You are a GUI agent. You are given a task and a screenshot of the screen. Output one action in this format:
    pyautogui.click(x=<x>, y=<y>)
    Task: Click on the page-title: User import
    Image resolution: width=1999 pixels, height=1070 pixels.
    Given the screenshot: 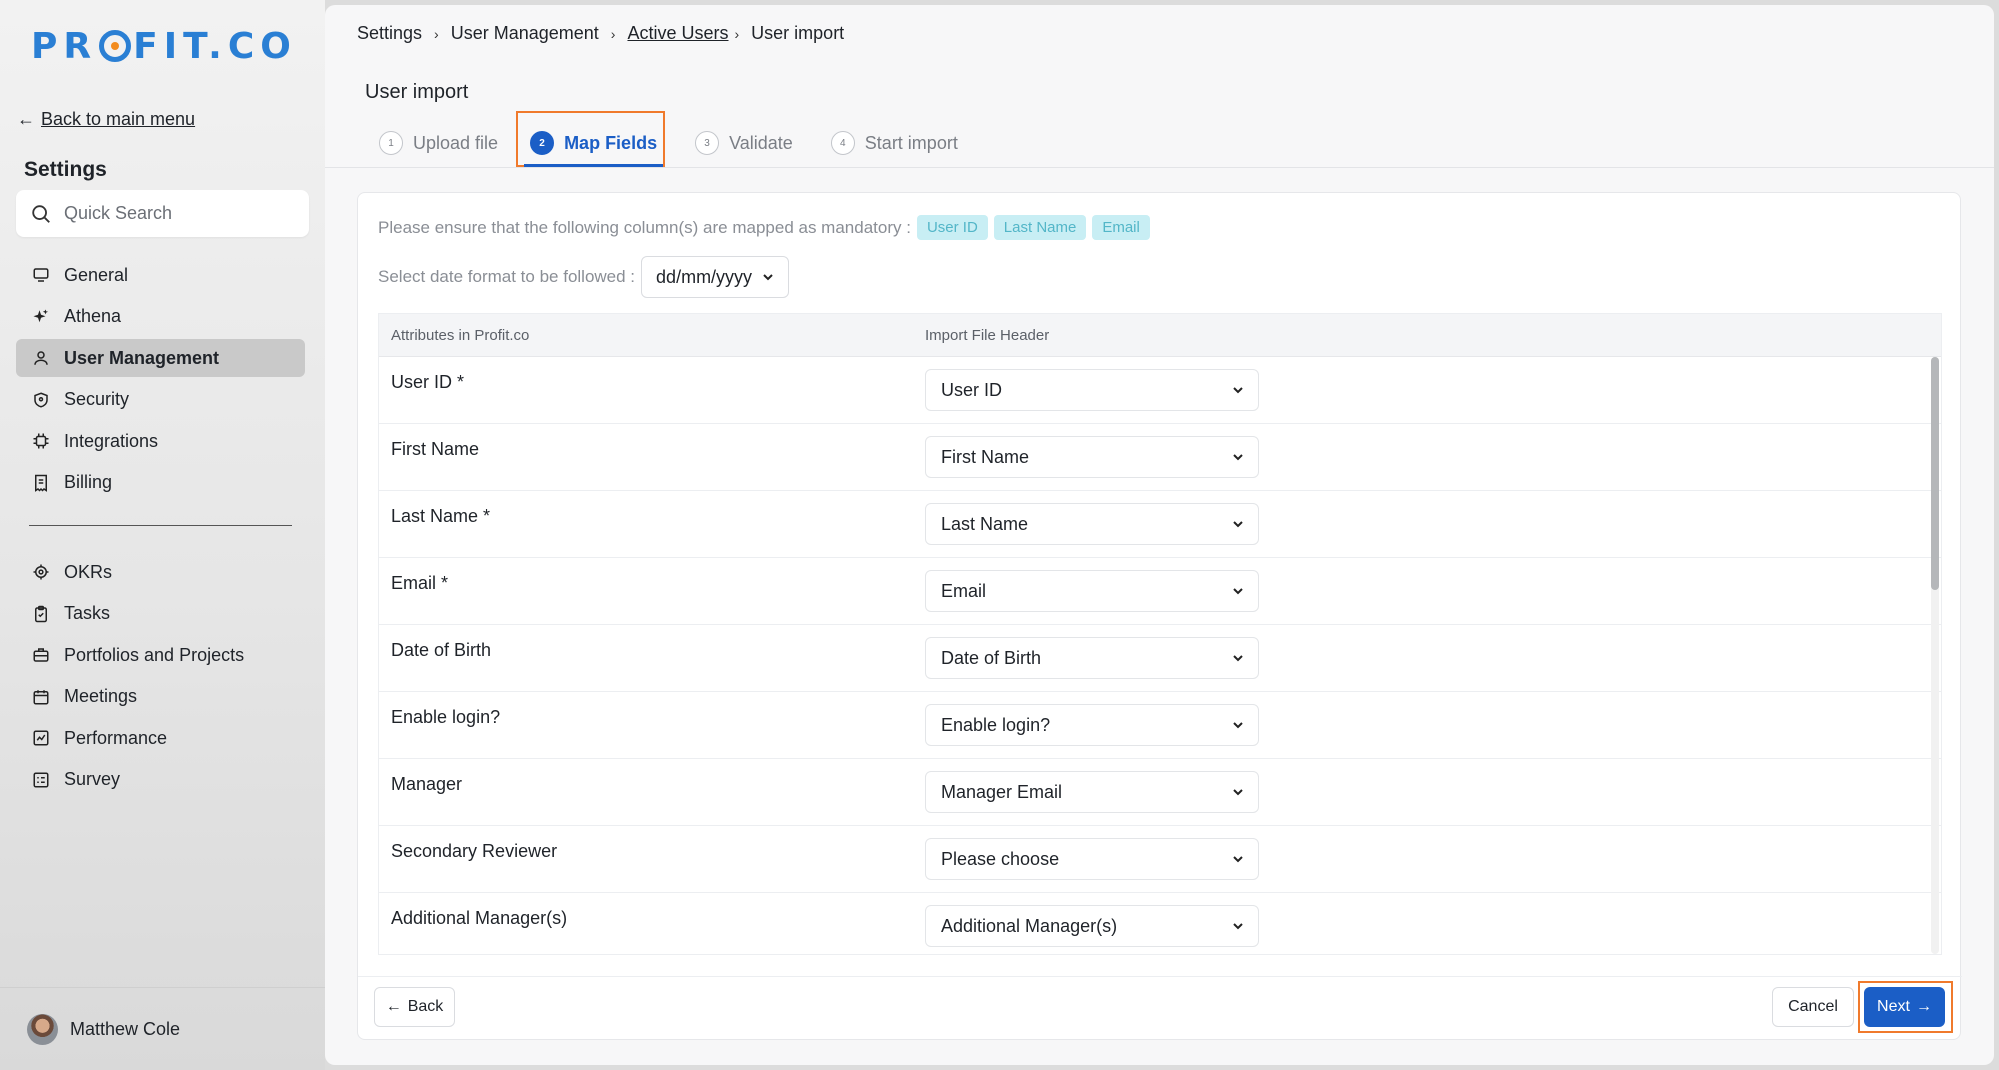 What is the action you would take?
    pyautogui.click(x=417, y=92)
    